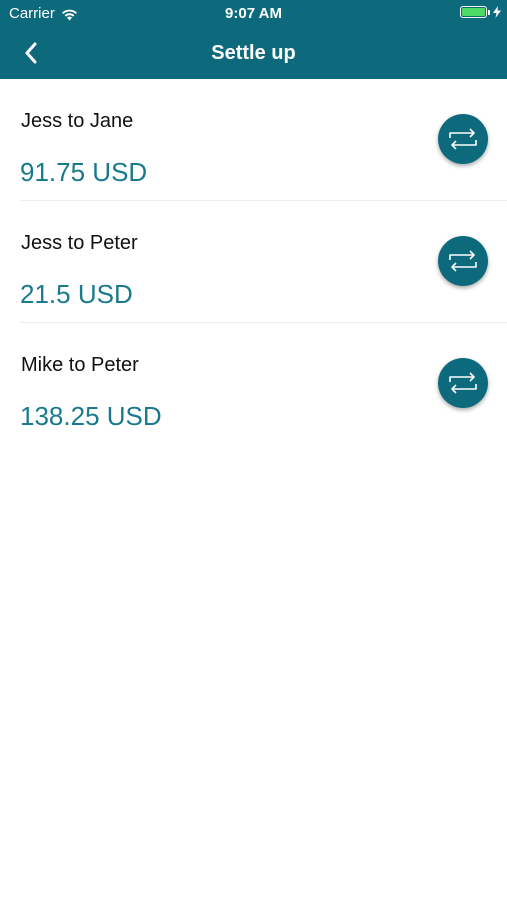  What do you see at coordinates (80, 365) in the screenshot?
I see `settlement-label: Mike to Peter` at bounding box center [80, 365].